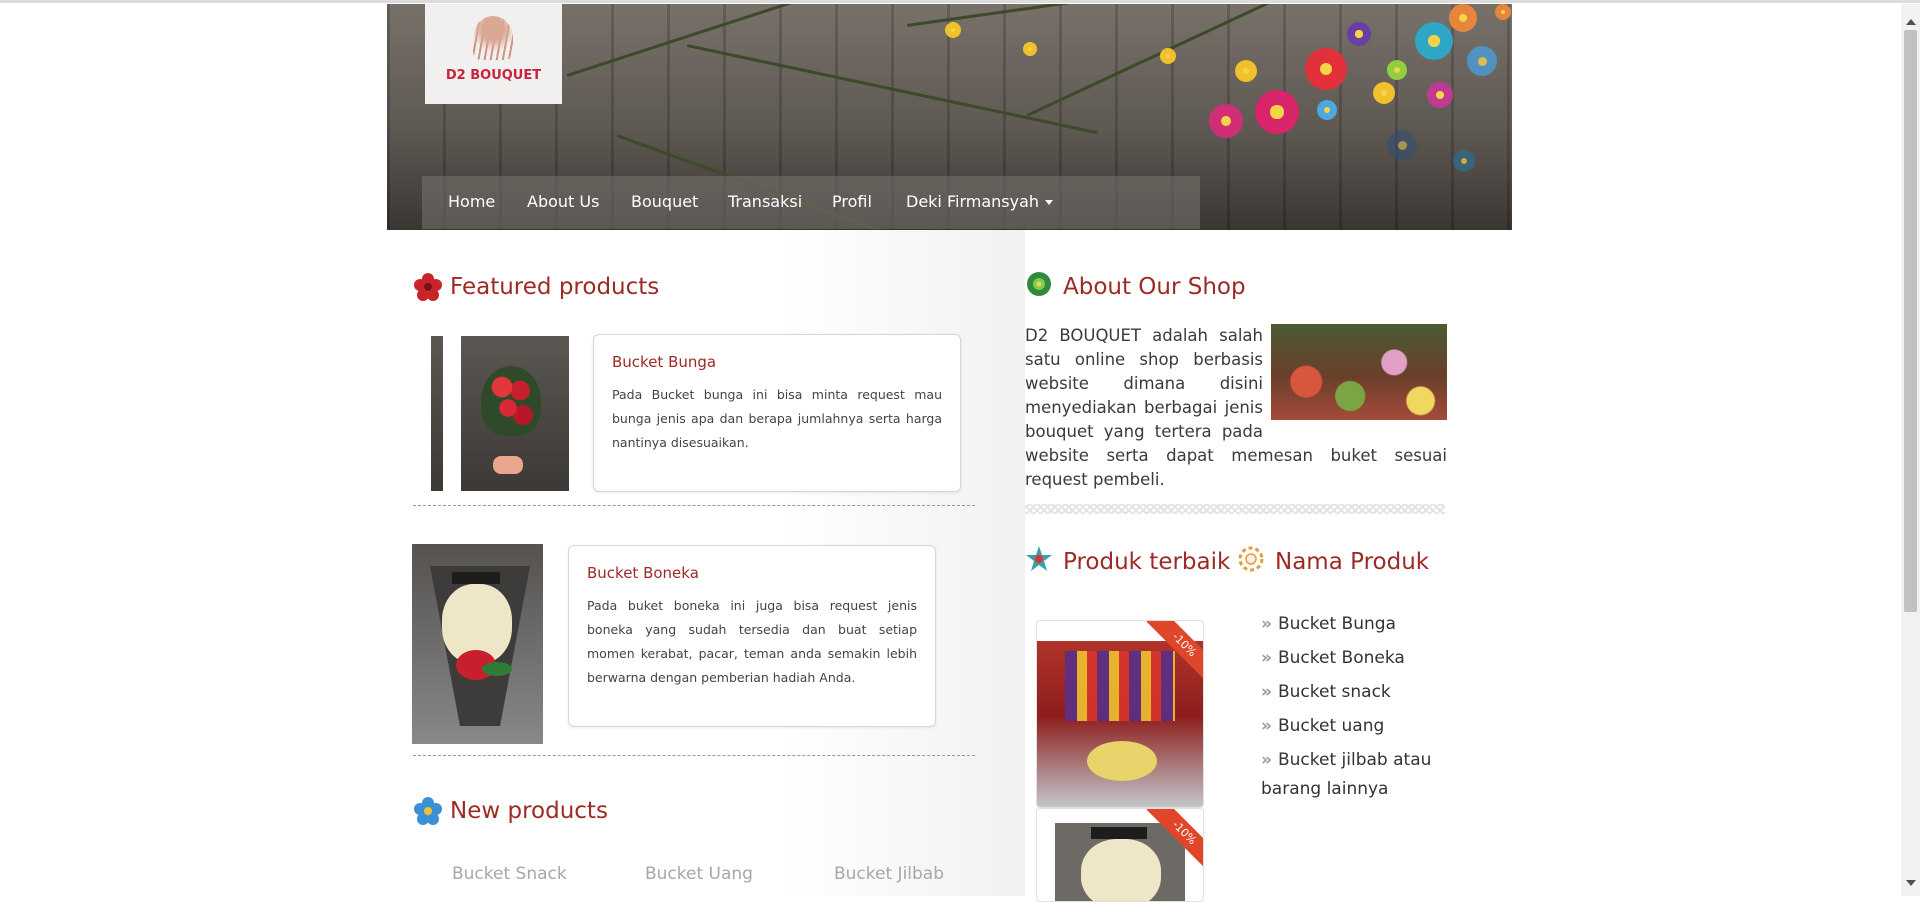 This screenshot has height=902, width=1920. What do you see at coordinates (477, 644) in the screenshot?
I see `bucket-boneka-image` at bounding box center [477, 644].